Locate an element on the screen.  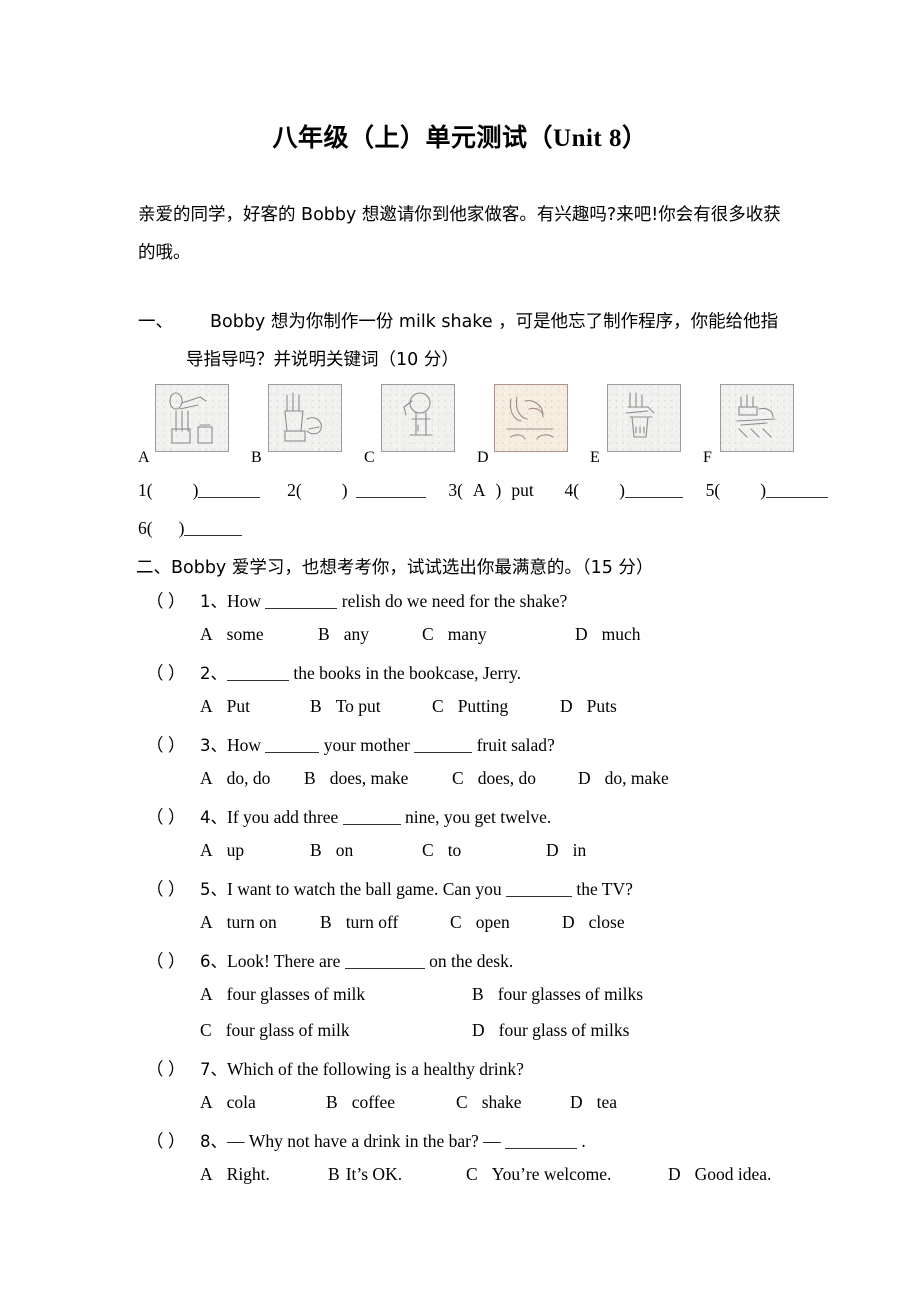
question-1-text-after: relish do we need for the shake? is located at coordinates (452, 601).